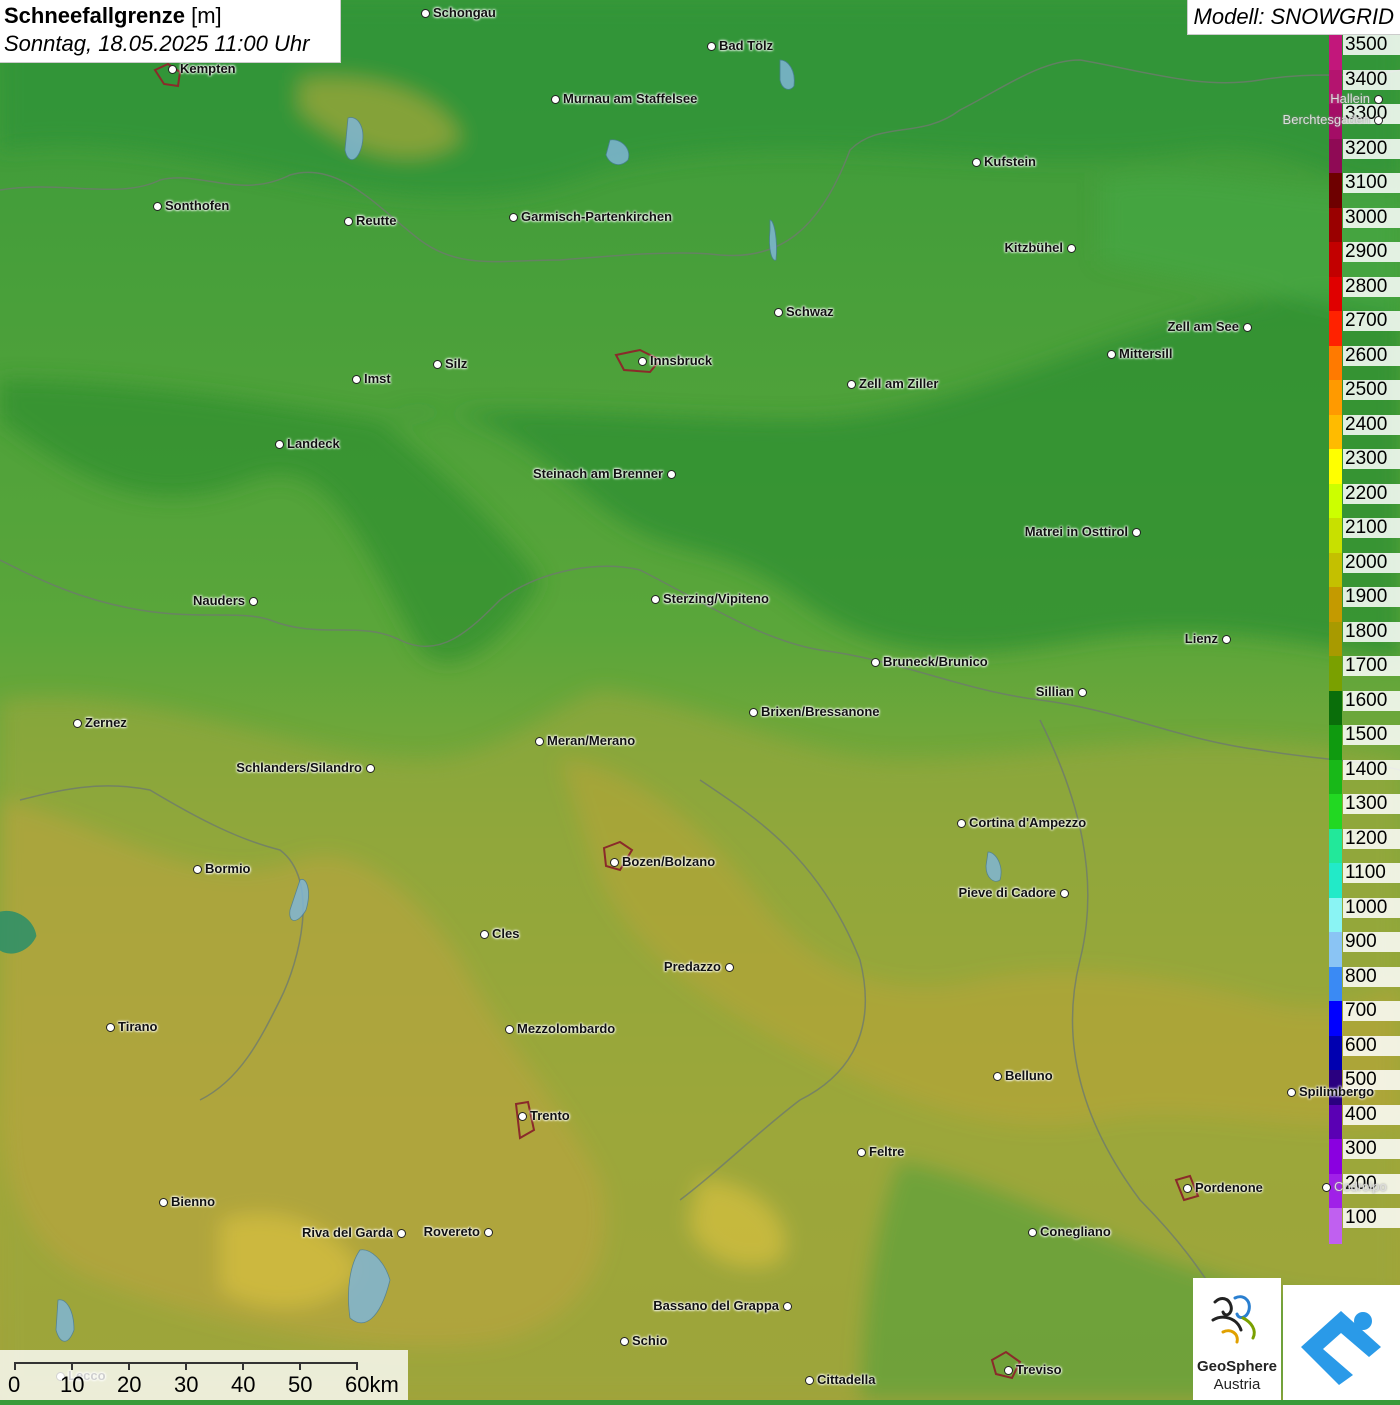 Image resolution: width=1400 pixels, height=1405 pixels. What do you see at coordinates (716, 1305) in the screenshot?
I see `place-label: Bassano del Grappa` at bounding box center [716, 1305].